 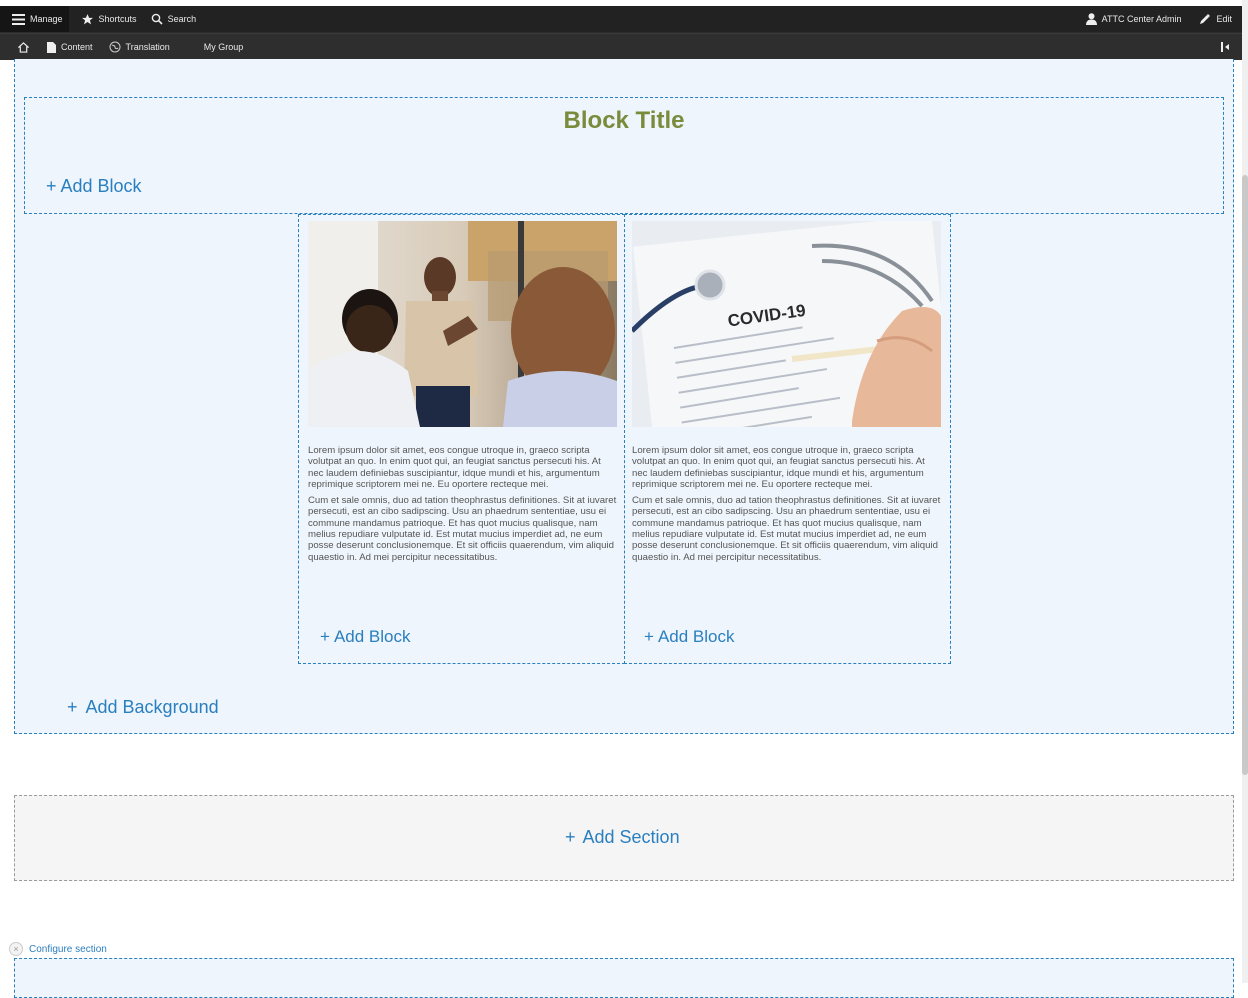 I want to click on page-scrollbar, so click(x=1245, y=491).